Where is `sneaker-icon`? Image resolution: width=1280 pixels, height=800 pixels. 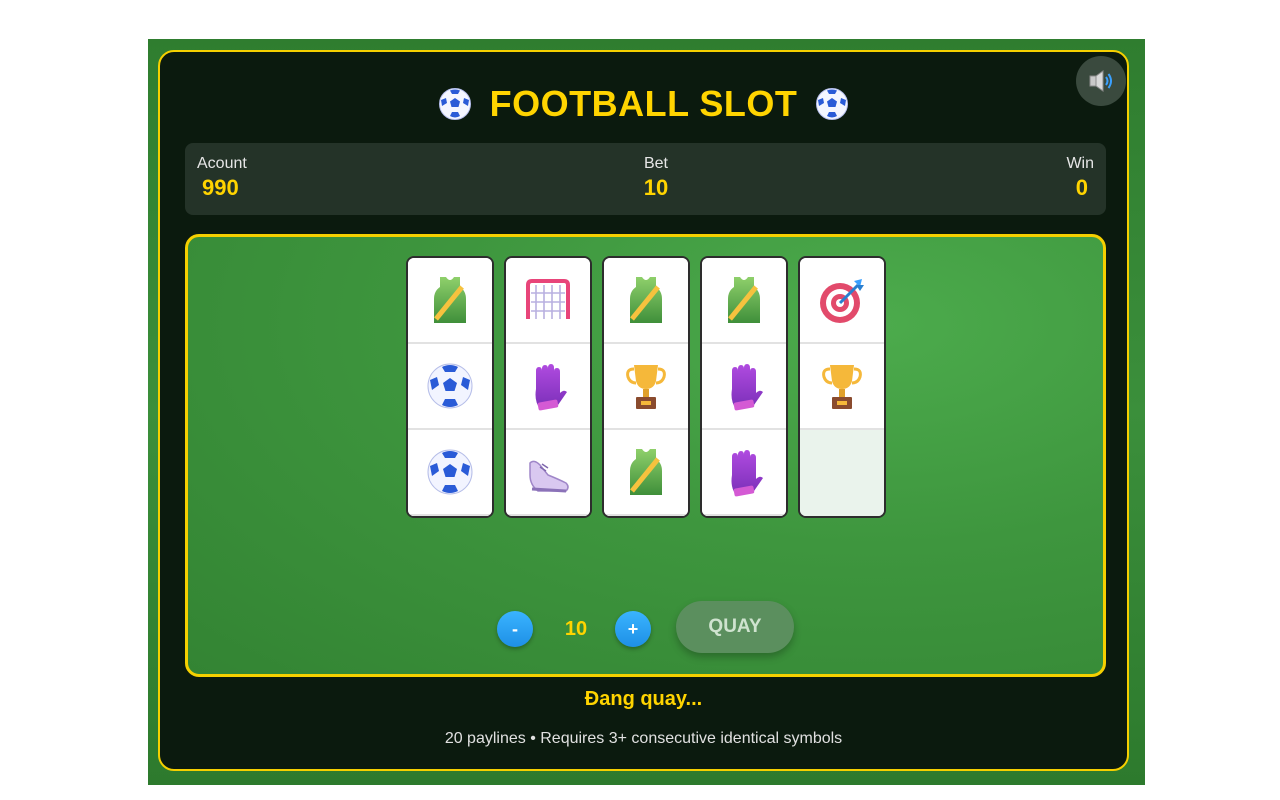 sneaker-icon is located at coordinates (549, 476).